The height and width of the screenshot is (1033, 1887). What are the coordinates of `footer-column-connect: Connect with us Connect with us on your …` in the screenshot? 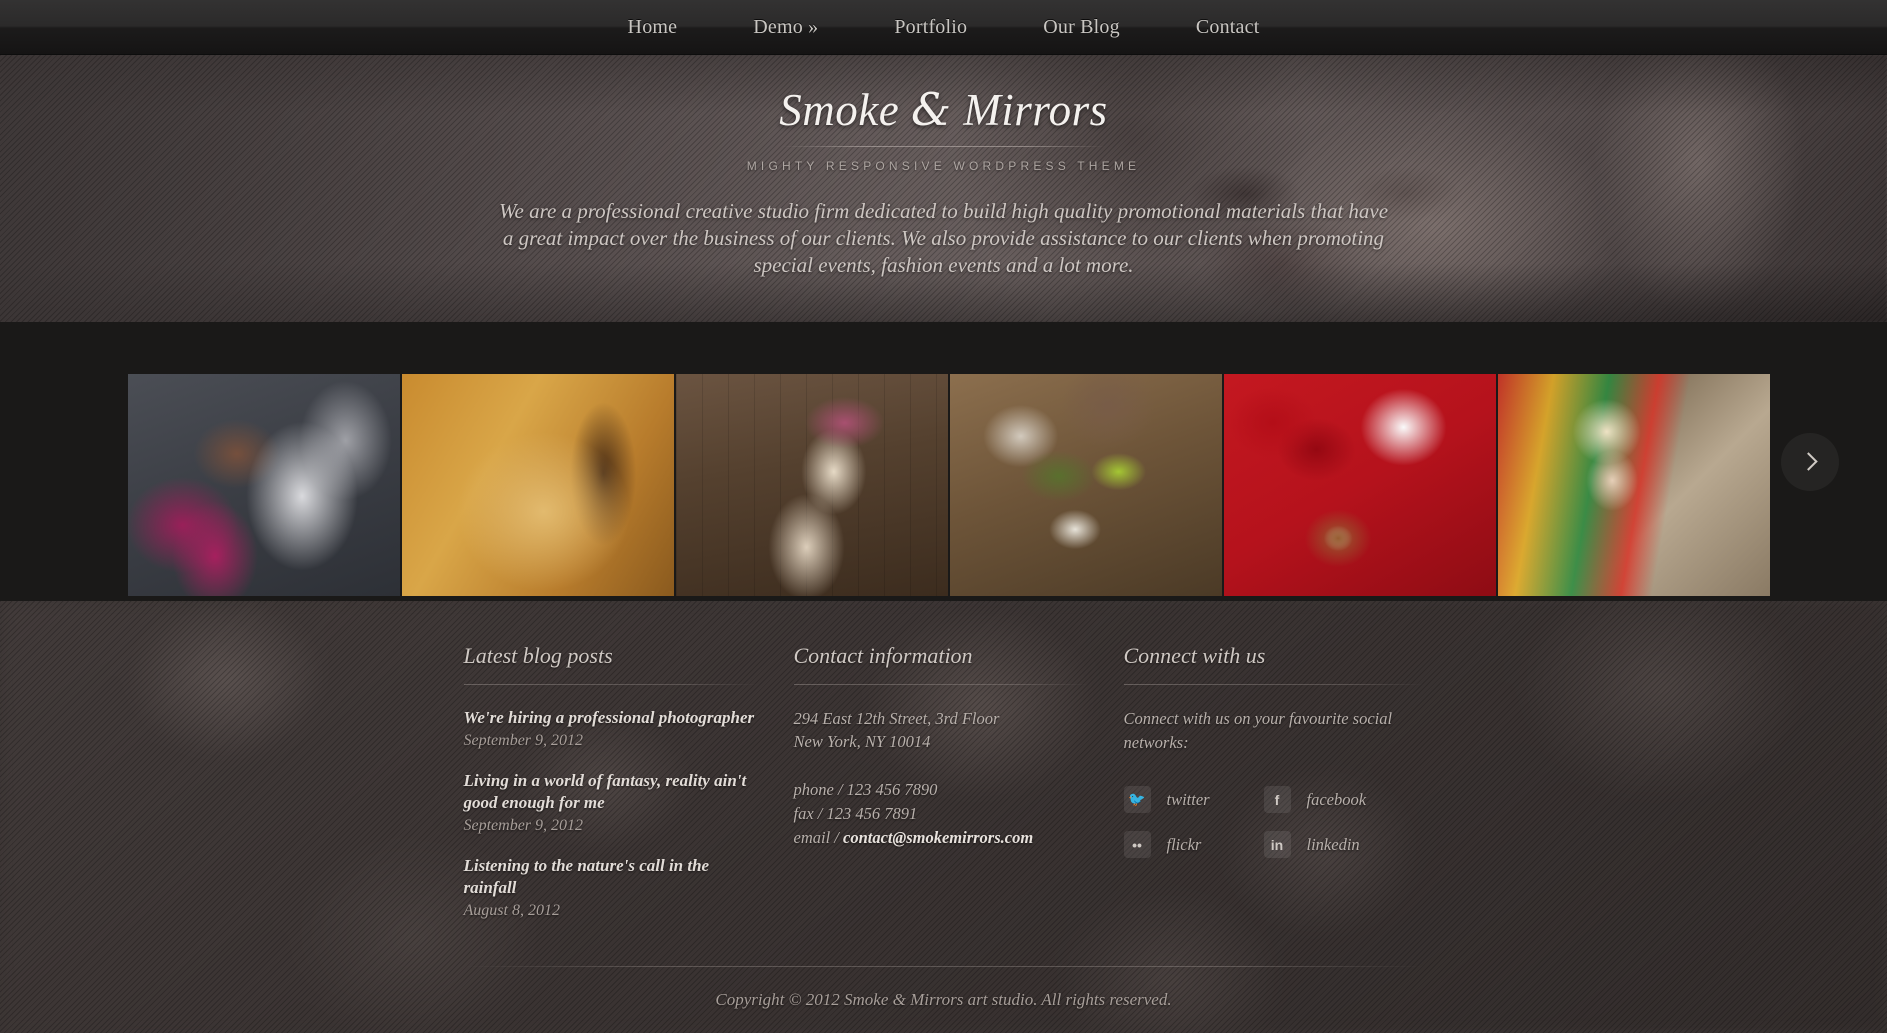 It's located at (1273, 791).